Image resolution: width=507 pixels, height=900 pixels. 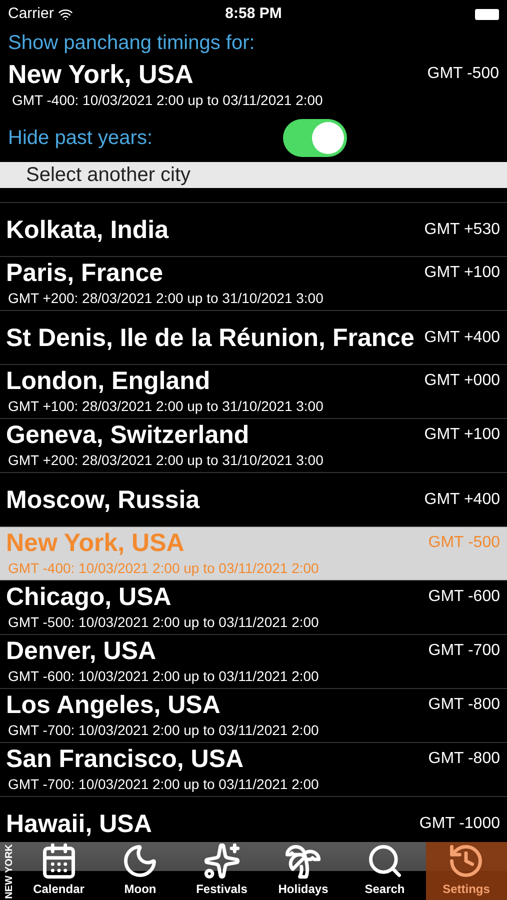 What do you see at coordinates (95, 543) in the screenshot?
I see `city-name: New York, USA` at bounding box center [95, 543].